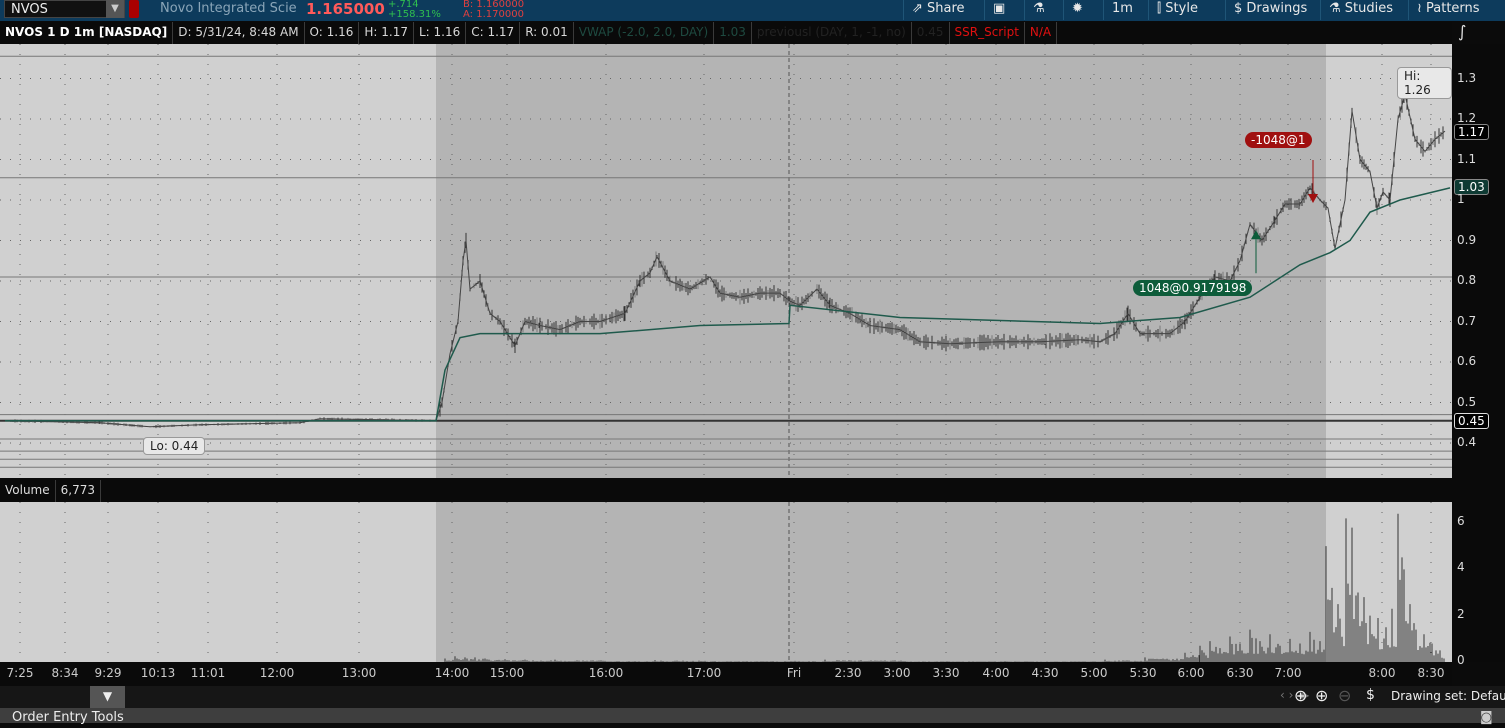 The height and width of the screenshot is (728, 1505). What do you see at coordinates (359, 673) in the screenshot?
I see `time-tick: 13:00` at bounding box center [359, 673].